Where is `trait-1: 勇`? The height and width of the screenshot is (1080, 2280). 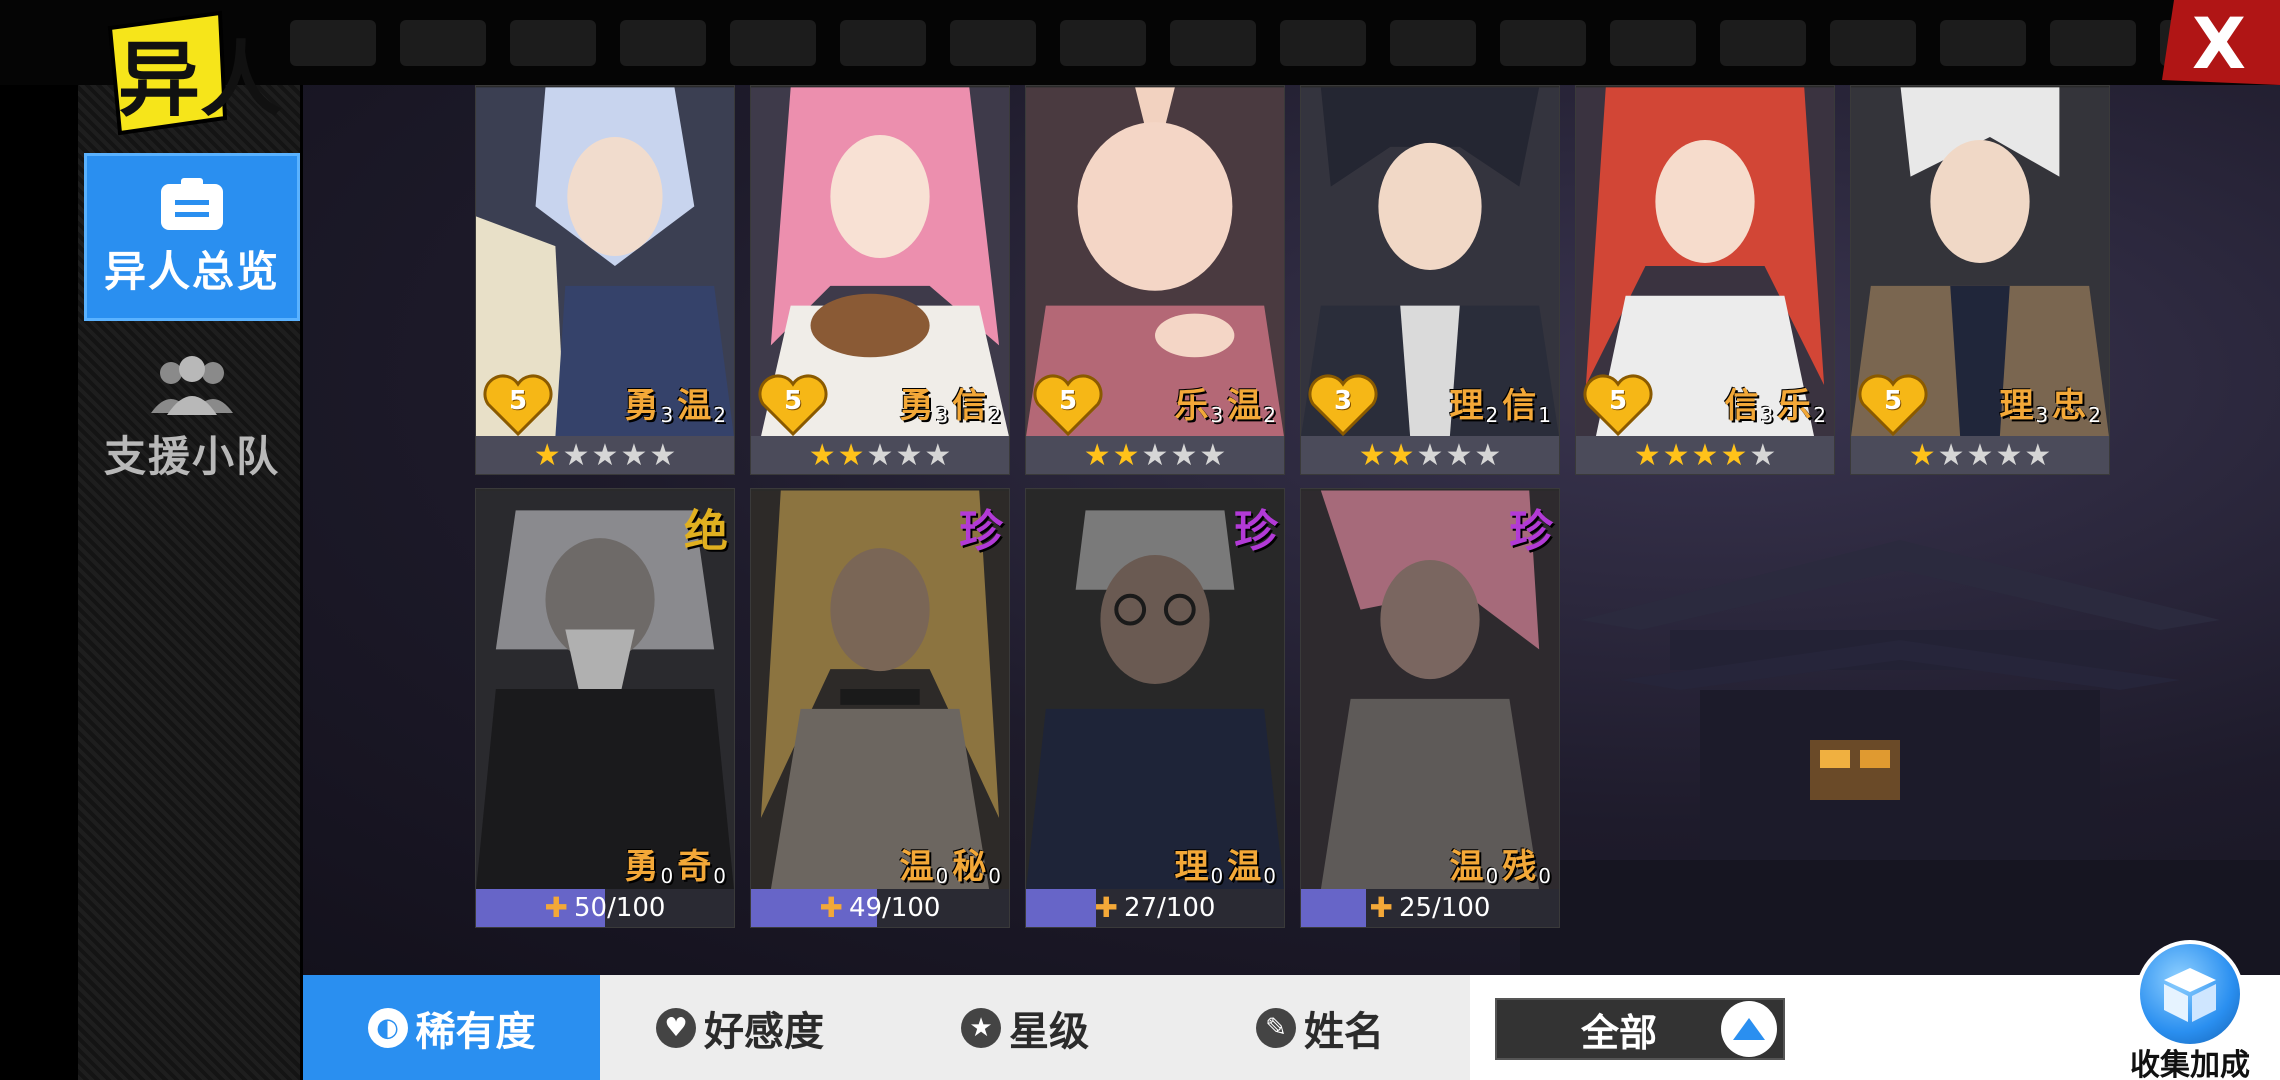 trait-1: 勇 is located at coordinates (641, 867).